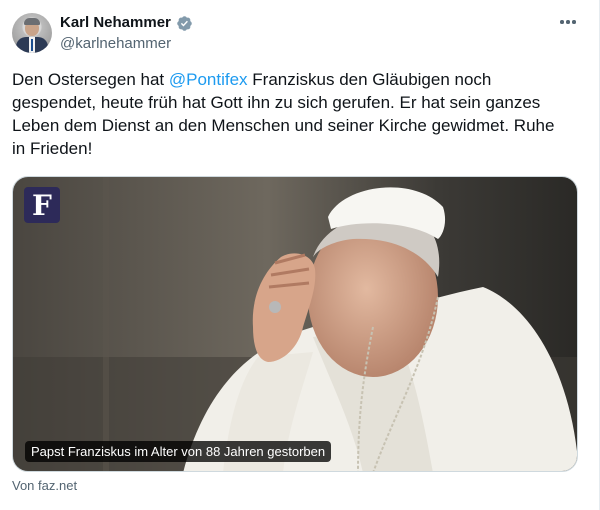  Describe the element at coordinates (90, 79) in the screenshot. I see `tweet-text-segment: Den Ostersegen hat` at that location.